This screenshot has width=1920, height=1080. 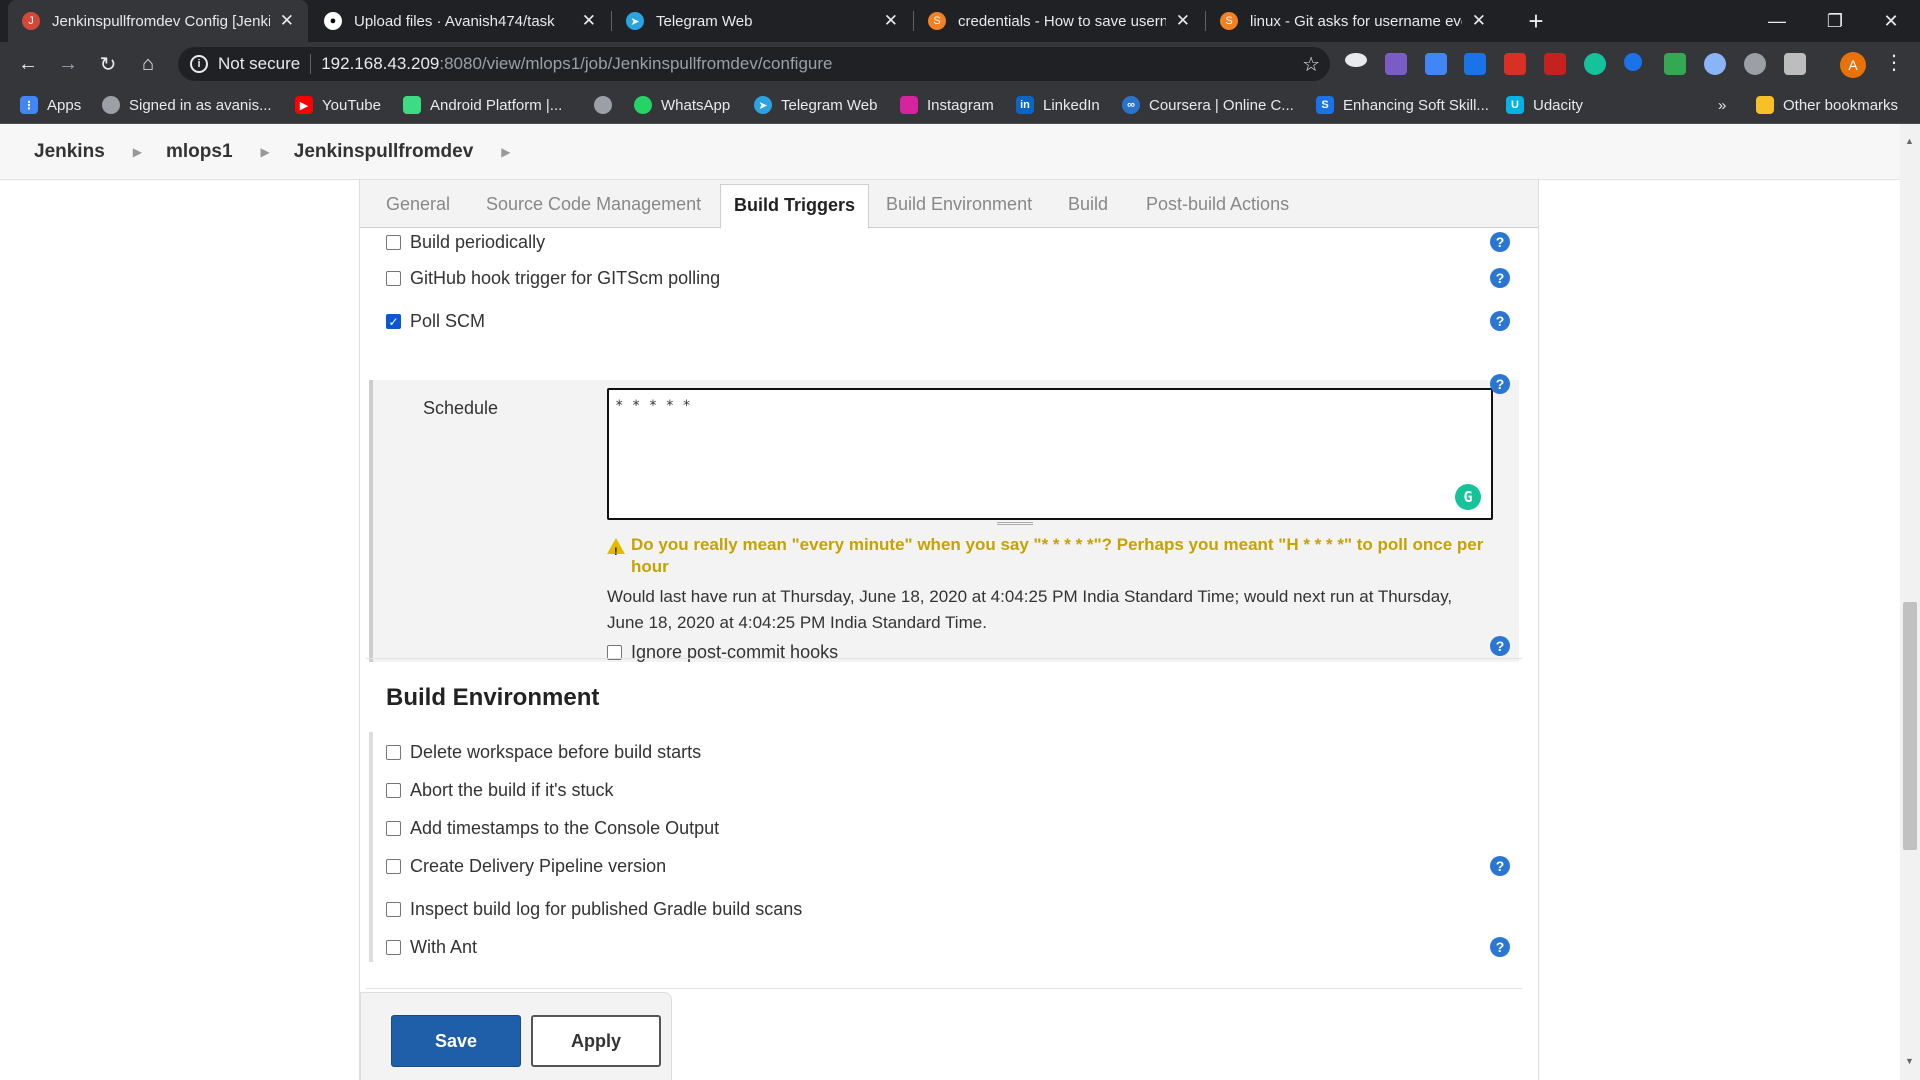 What do you see at coordinates (593, 204) in the screenshot?
I see `tab-source-code-management: Source Code Management` at bounding box center [593, 204].